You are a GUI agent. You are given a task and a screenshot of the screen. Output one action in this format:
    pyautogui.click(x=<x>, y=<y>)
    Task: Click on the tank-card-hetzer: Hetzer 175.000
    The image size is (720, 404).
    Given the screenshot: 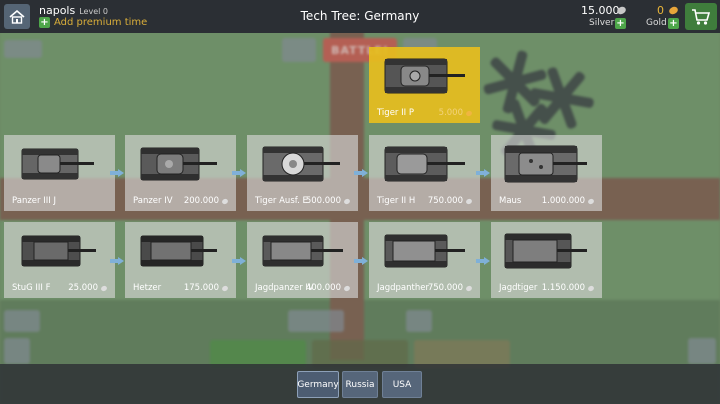 What is the action you would take?
    pyautogui.click(x=180, y=260)
    